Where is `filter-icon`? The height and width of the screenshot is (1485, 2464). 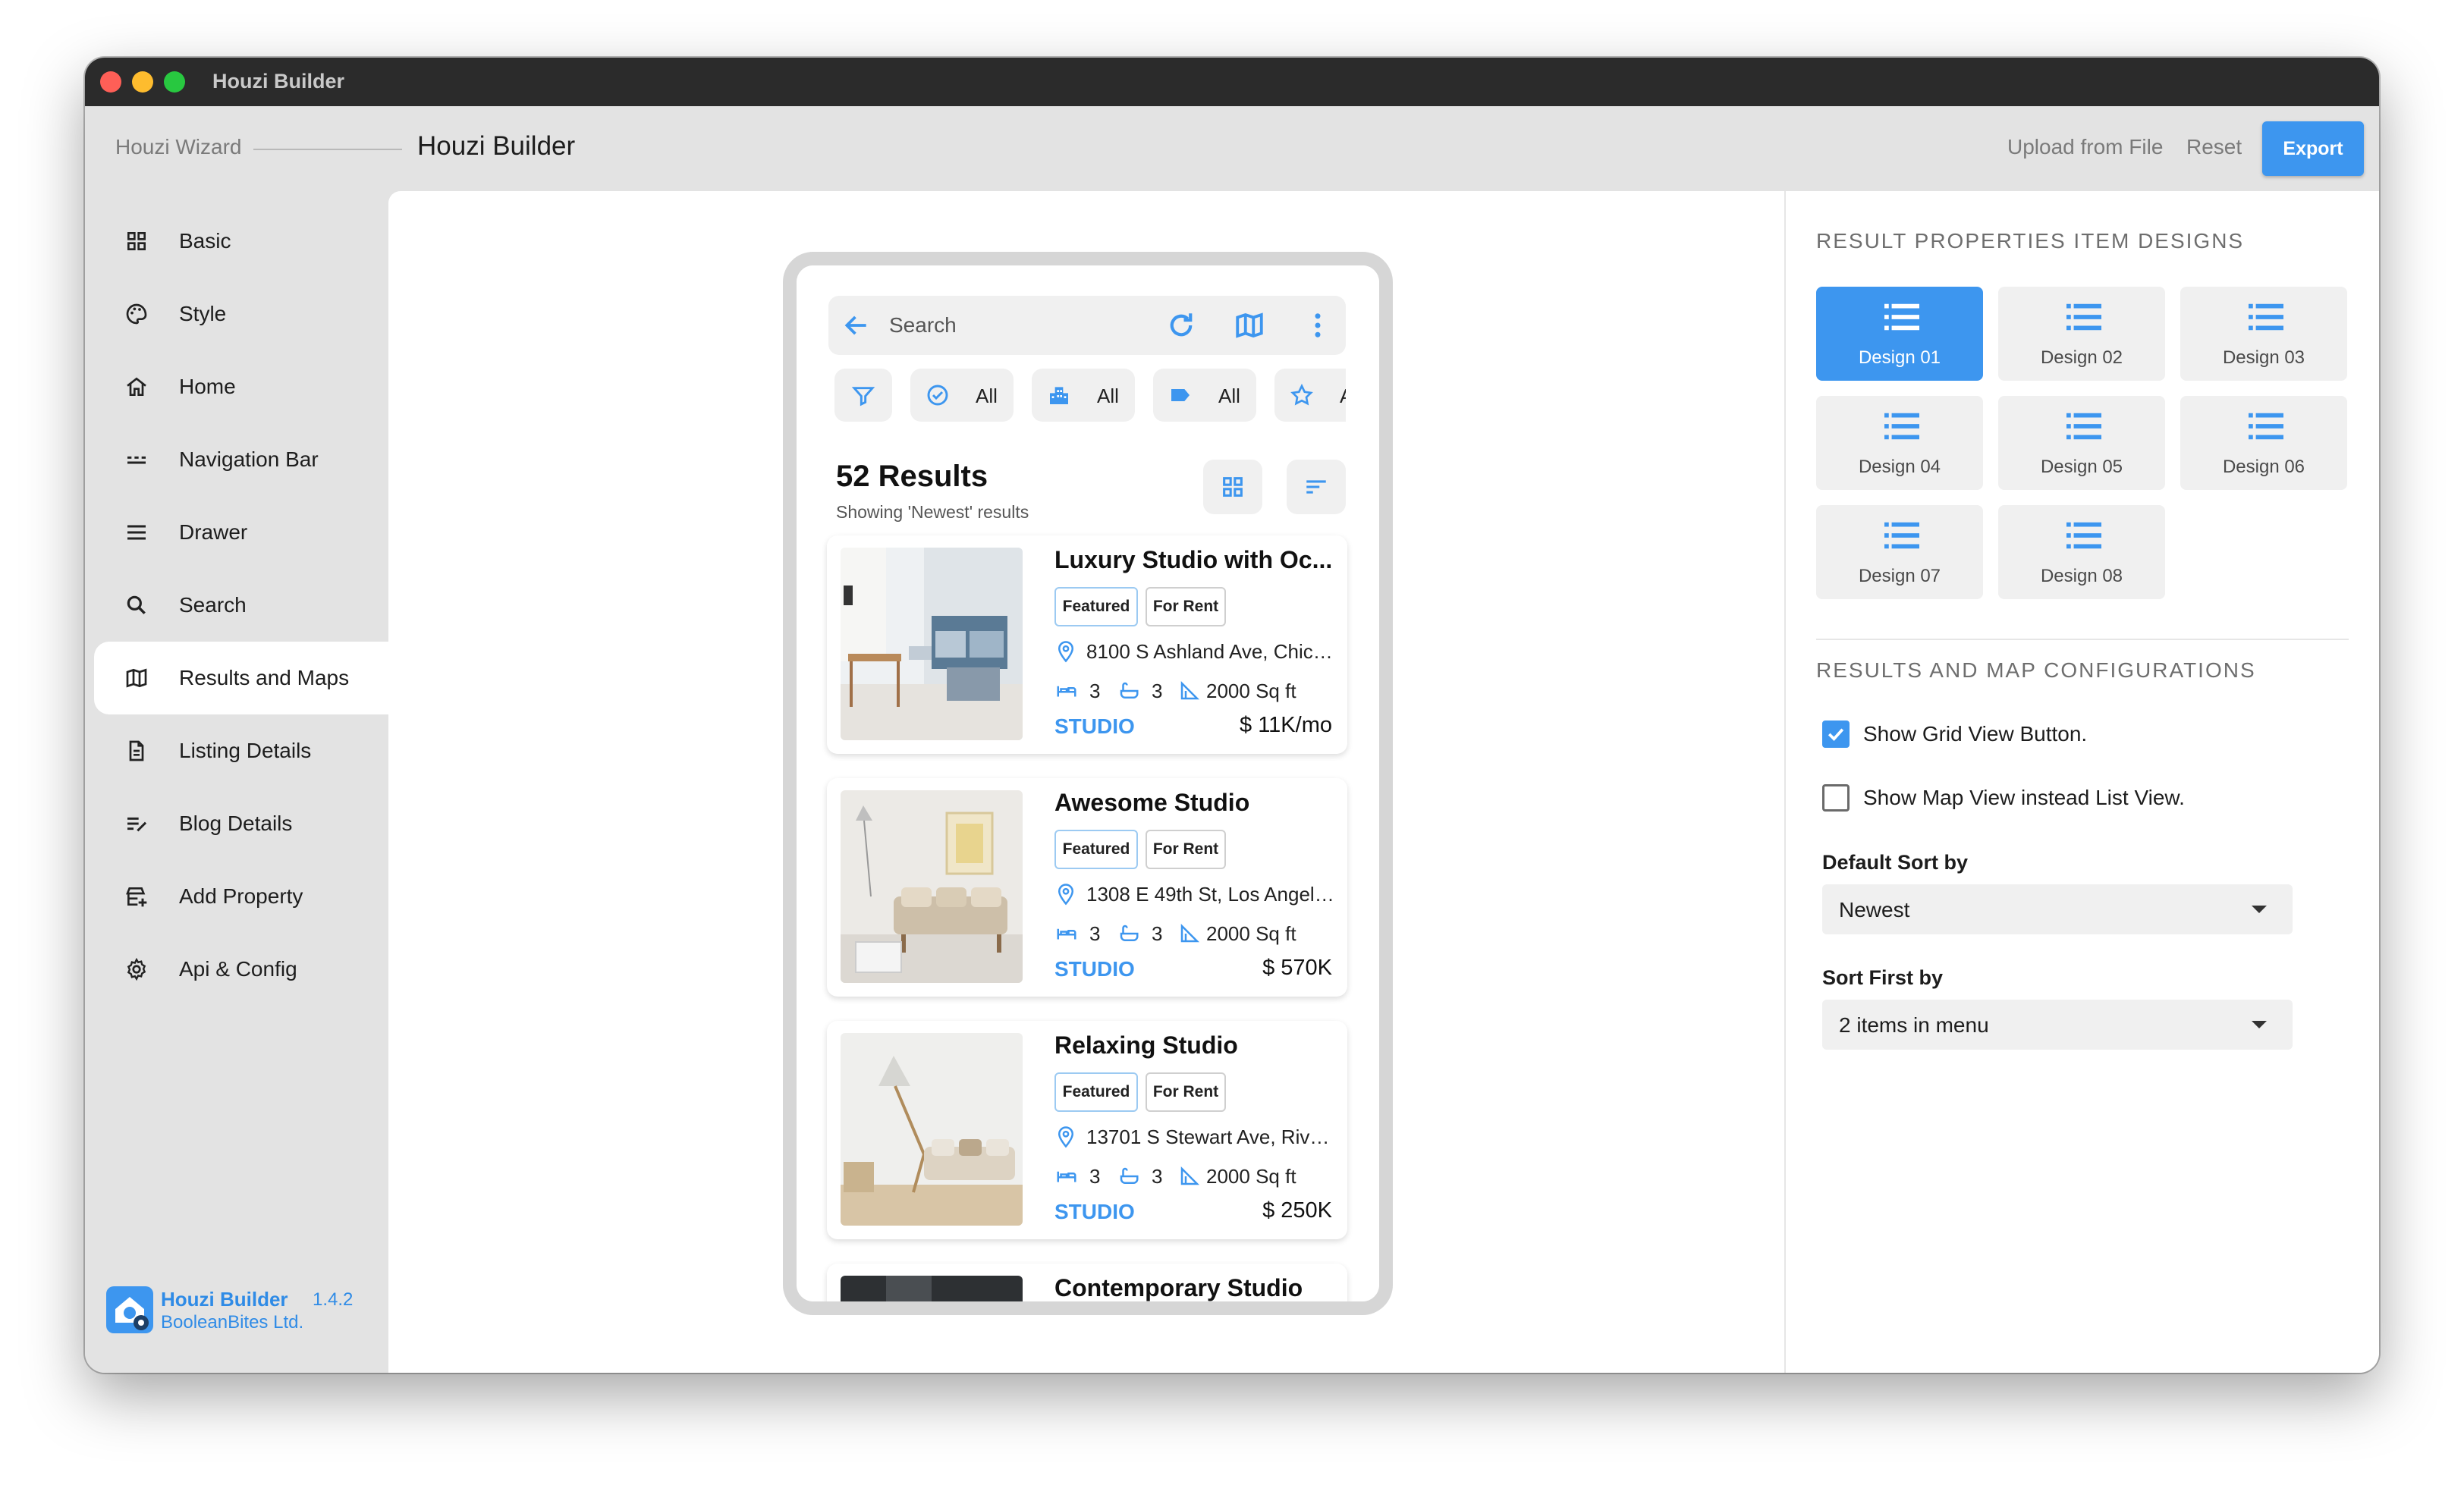
filter-icon is located at coordinates (863, 397).